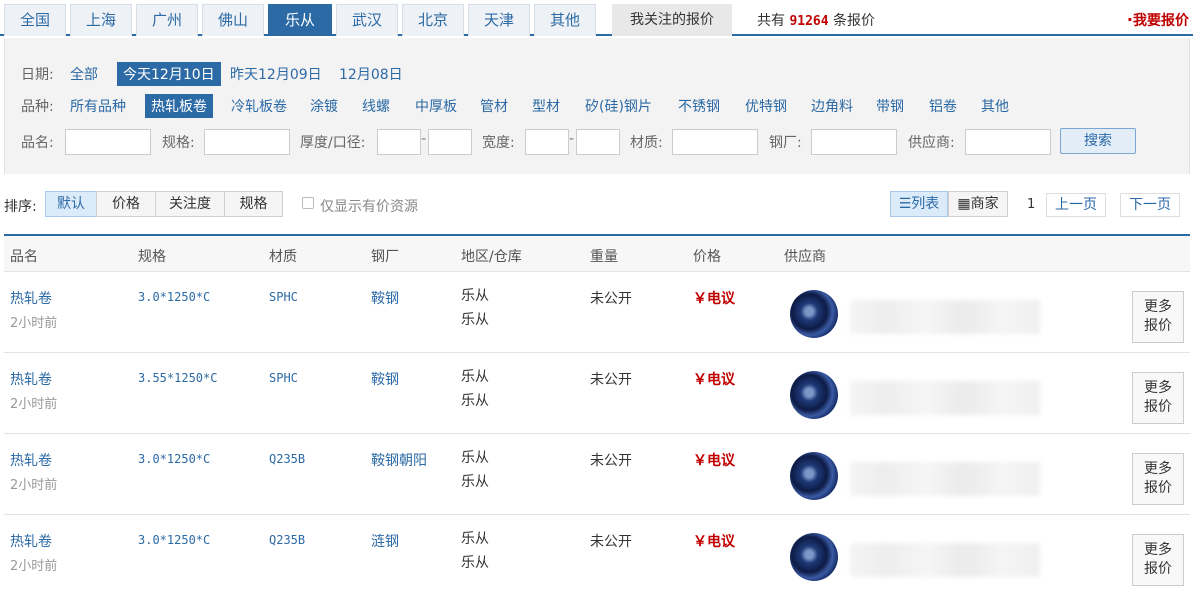 This screenshot has height=590, width=1193. I want to click on sort-spec-button: 规格, so click(253, 204).